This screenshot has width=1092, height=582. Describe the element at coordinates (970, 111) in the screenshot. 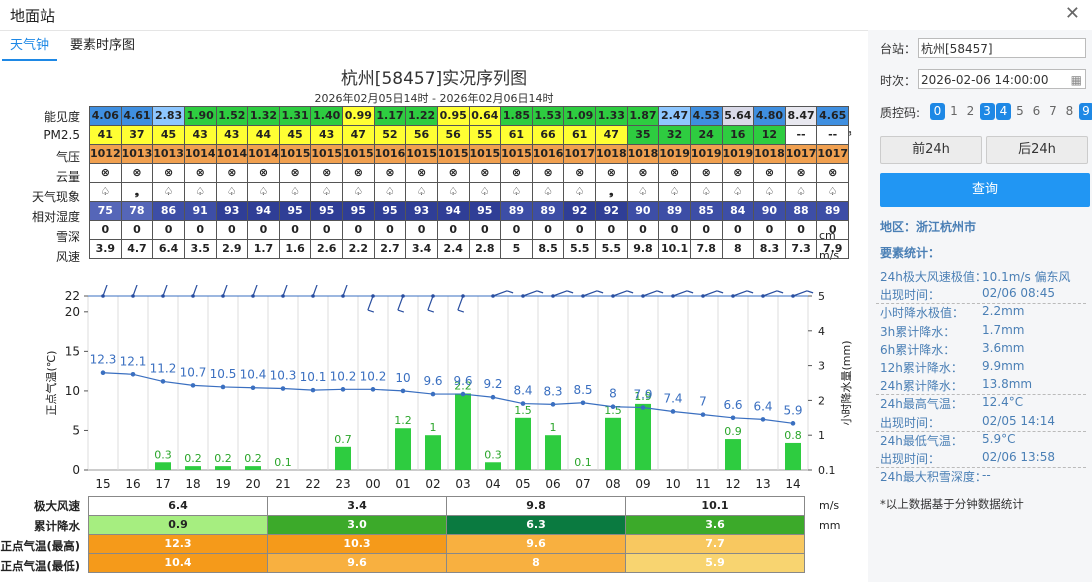

I see `qc-code-toggle: 2` at that location.